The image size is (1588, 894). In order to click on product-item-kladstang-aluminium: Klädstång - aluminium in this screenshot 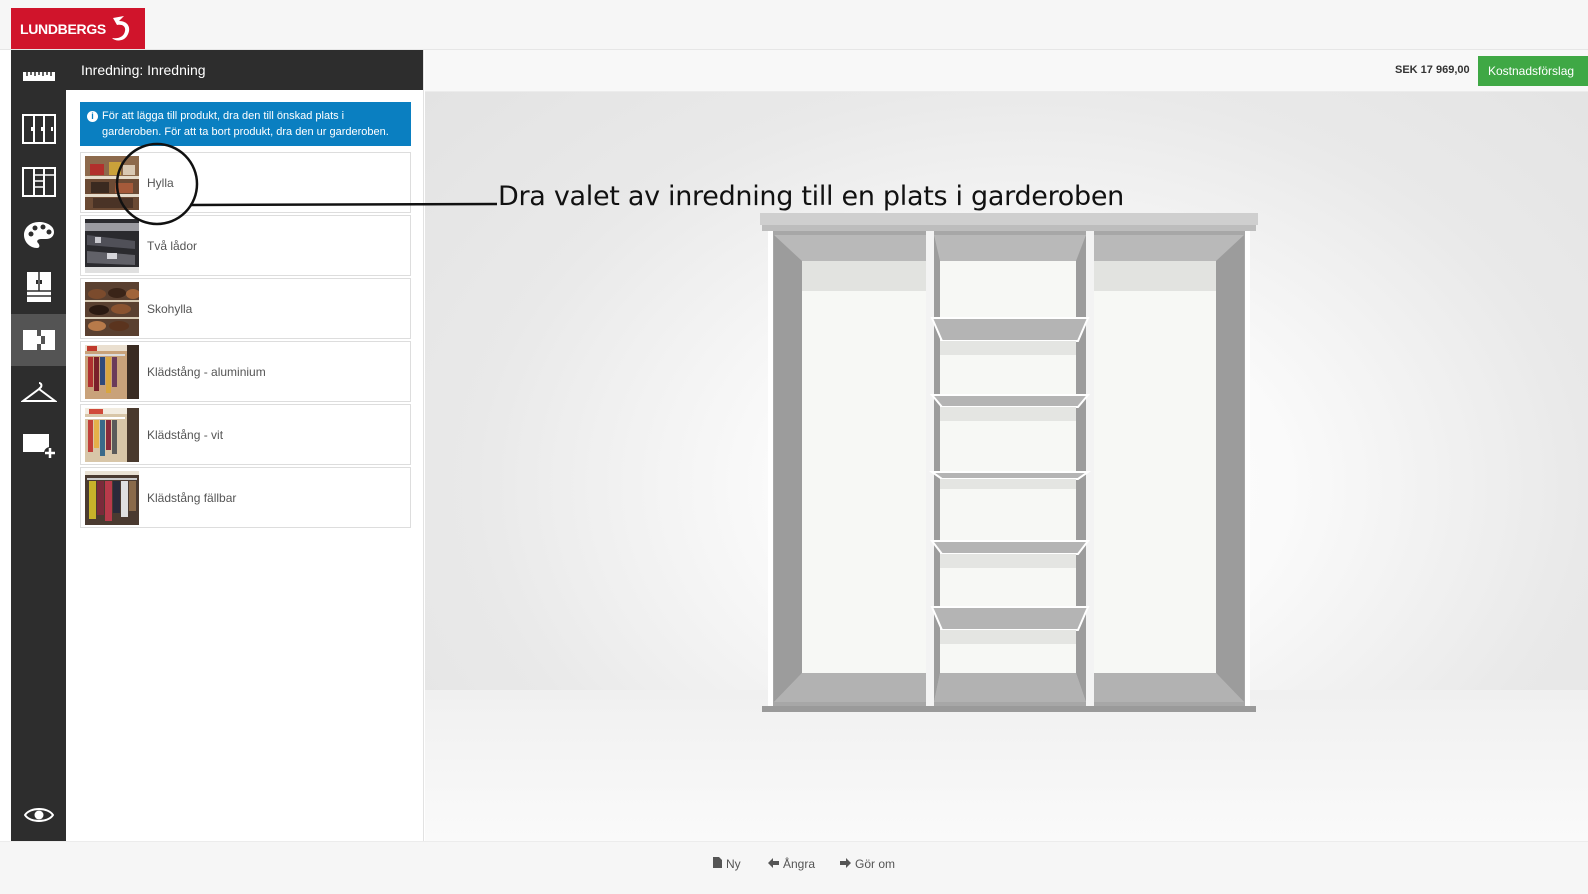, I will do `click(245, 371)`.